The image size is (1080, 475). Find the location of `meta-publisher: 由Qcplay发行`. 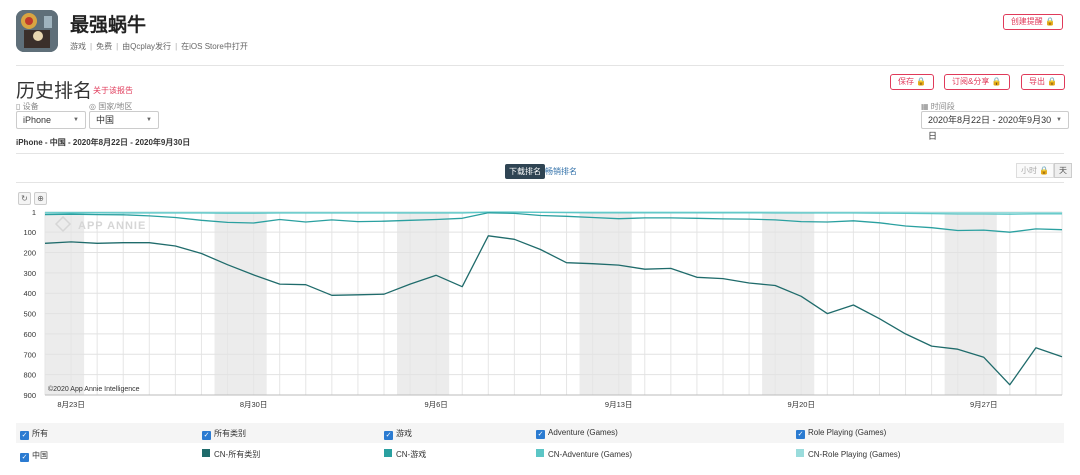

meta-publisher: 由Qcplay发行 is located at coordinates (146, 46).